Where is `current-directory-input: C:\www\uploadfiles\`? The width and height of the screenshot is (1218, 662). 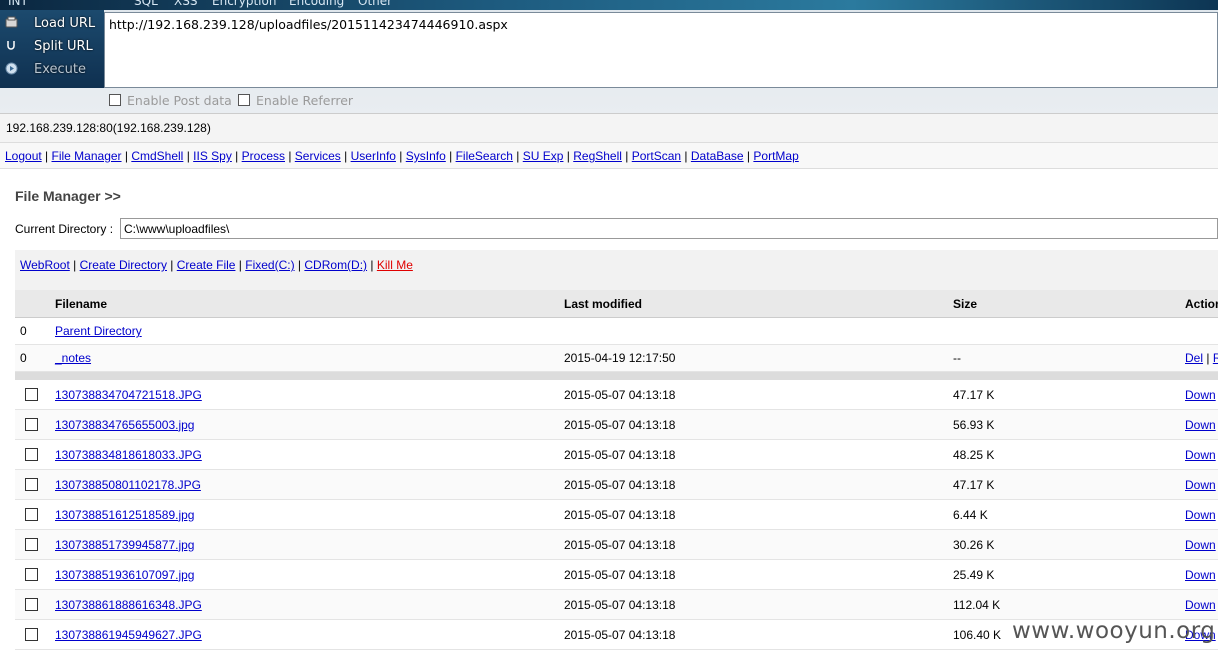
current-directory-input: C:\www\uploadfiles\ is located at coordinates (669, 228).